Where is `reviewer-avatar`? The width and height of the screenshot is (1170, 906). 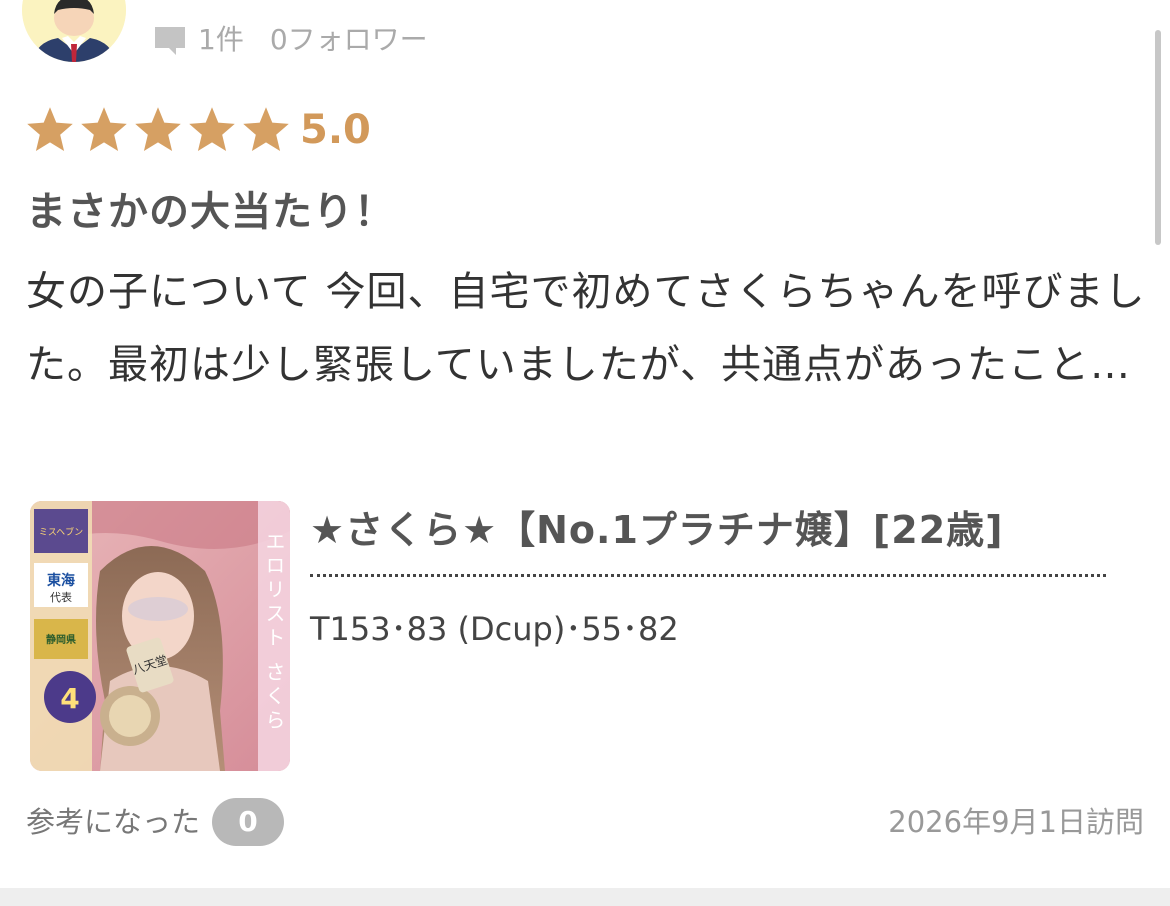 reviewer-avatar is located at coordinates (74, 31).